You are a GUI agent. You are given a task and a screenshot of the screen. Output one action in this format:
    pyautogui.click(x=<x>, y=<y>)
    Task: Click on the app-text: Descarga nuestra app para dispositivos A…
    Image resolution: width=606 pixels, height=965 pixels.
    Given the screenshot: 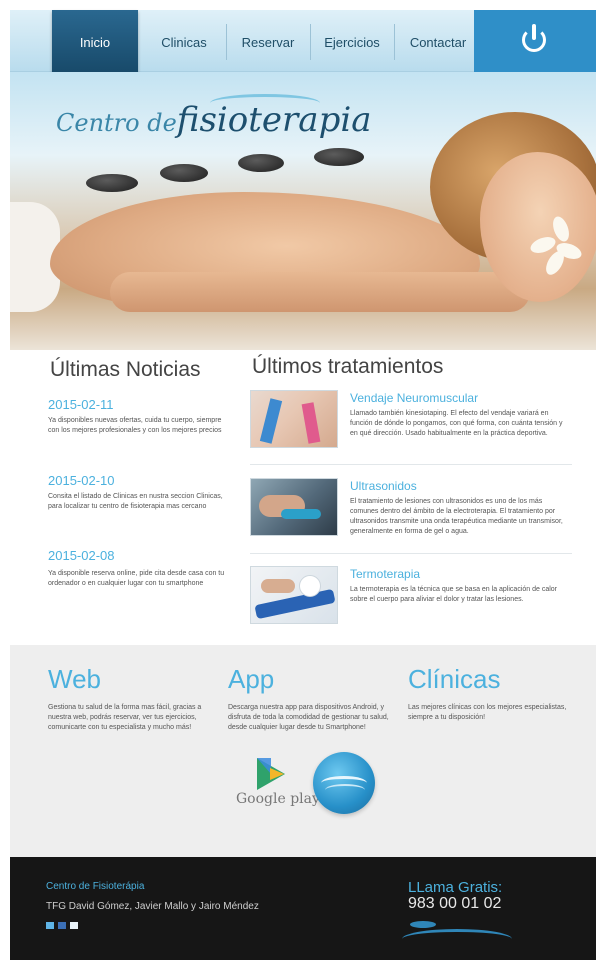 What is the action you would take?
    pyautogui.click(x=308, y=717)
    